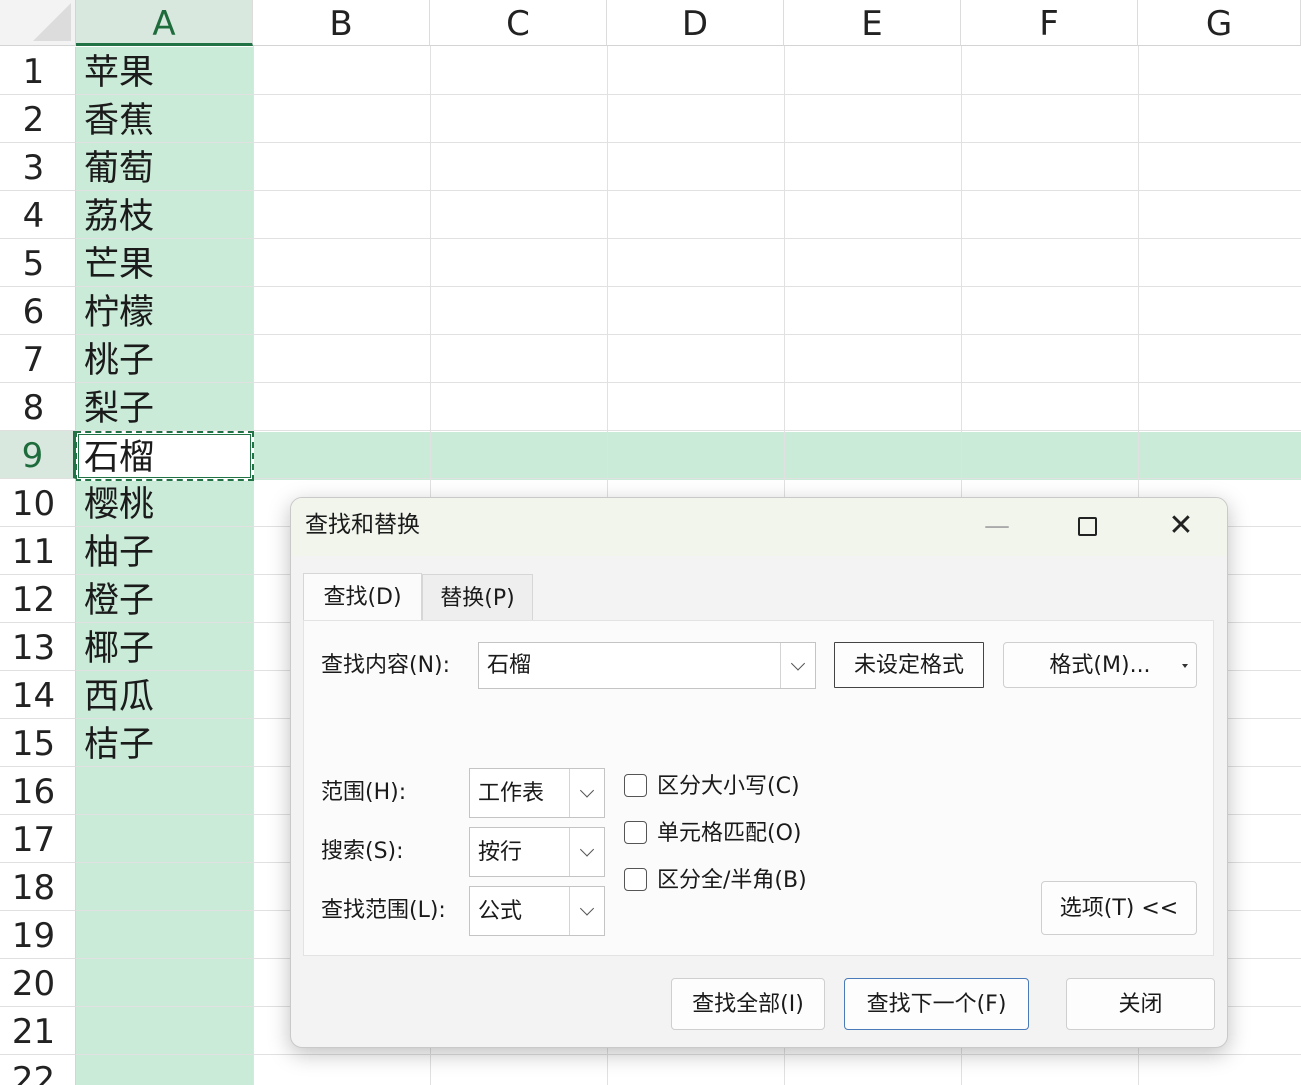  Describe the element at coordinates (169, 407) in the screenshot. I see `cell-a8: 梨子` at that location.